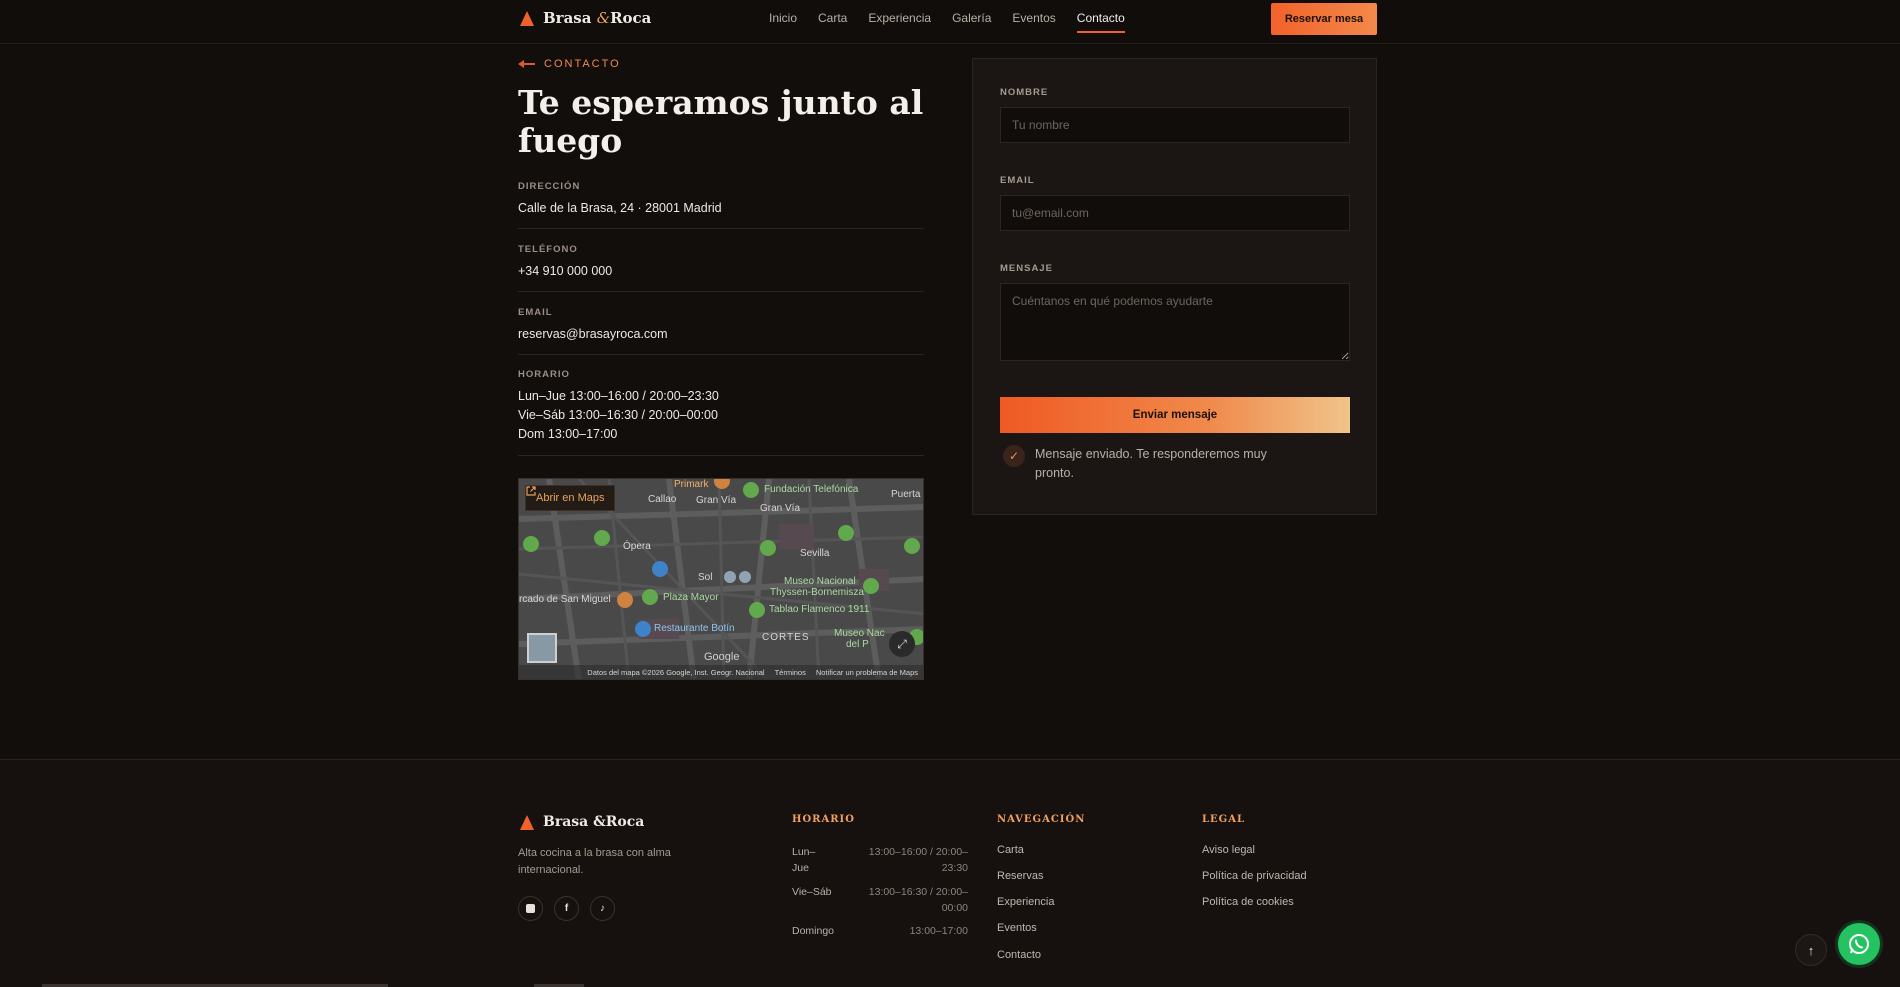 The width and height of the screenshot is (1900, 987). Describe the element at coordinates (721, 271) in the screenshot. I see `phone-value: +34 910 000 000` at that location.